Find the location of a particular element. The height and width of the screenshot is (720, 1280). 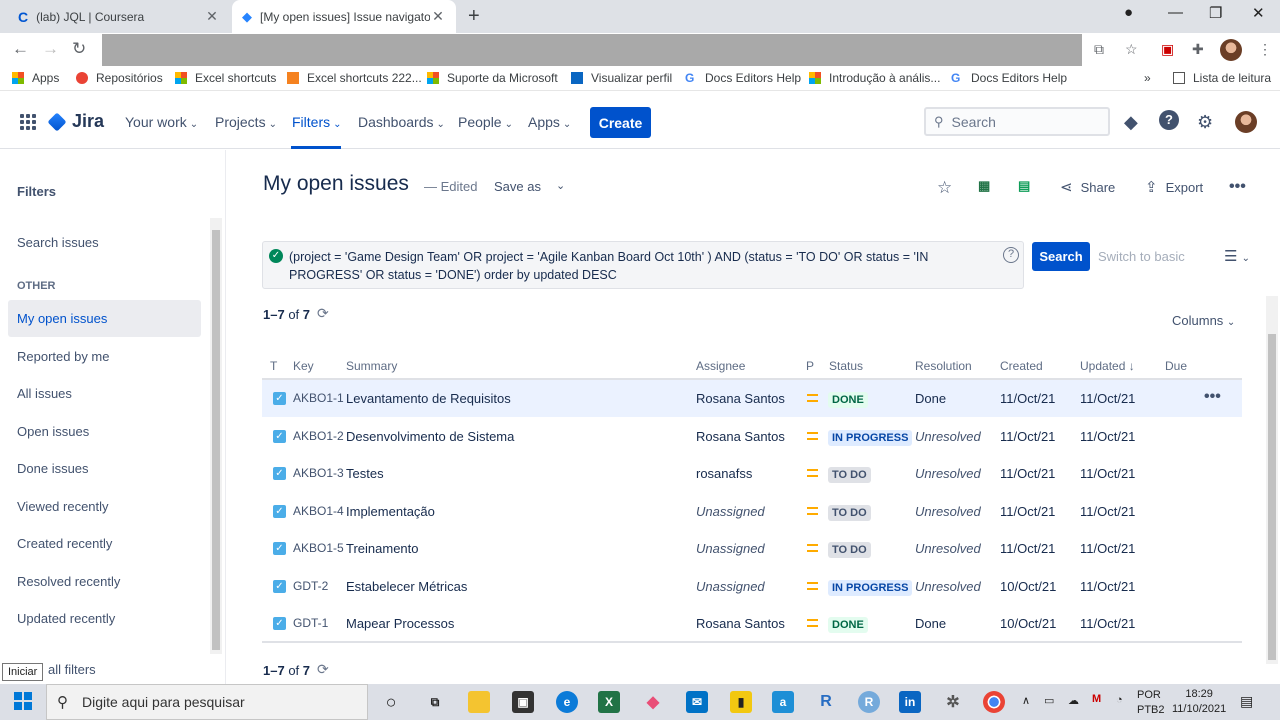

columns-button: Columns ⌄ is located at coordinates (1203, 320).